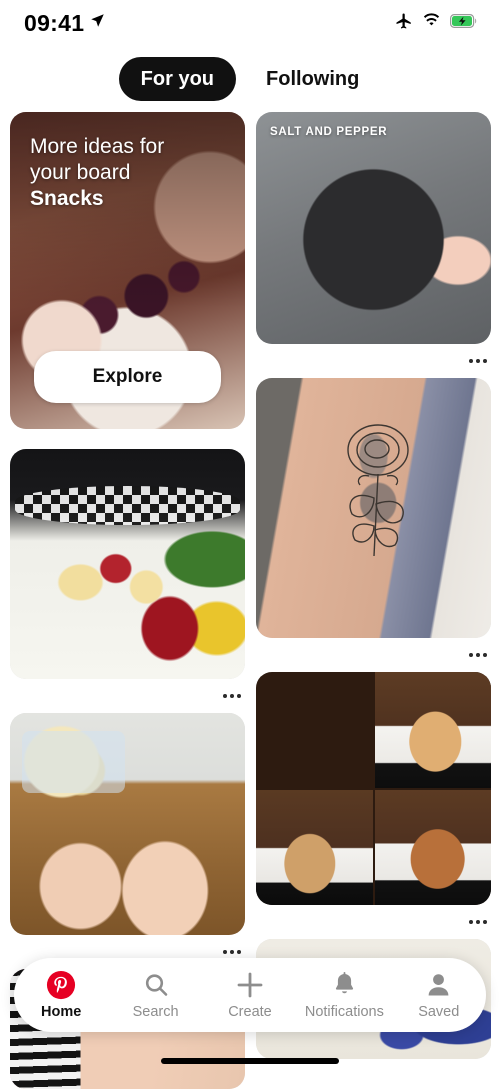  I want to click on nav-label-search: Search, so click(155, 1012).